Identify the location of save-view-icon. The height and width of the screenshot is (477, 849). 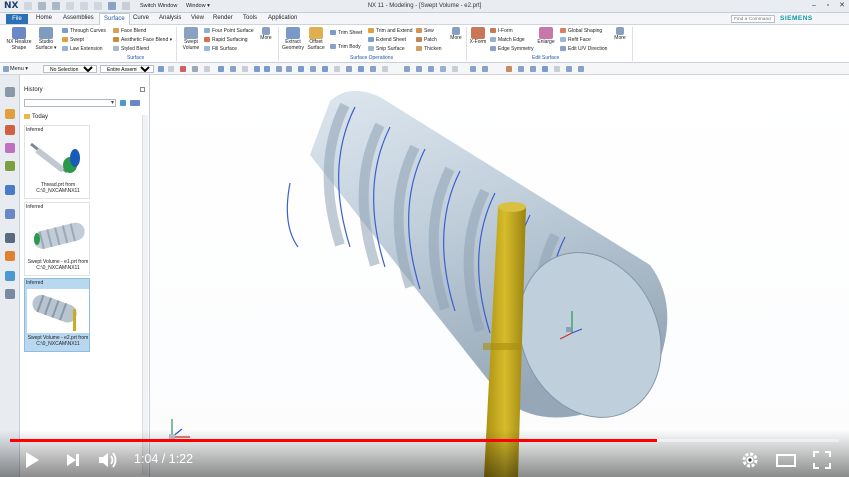
(581, 69).